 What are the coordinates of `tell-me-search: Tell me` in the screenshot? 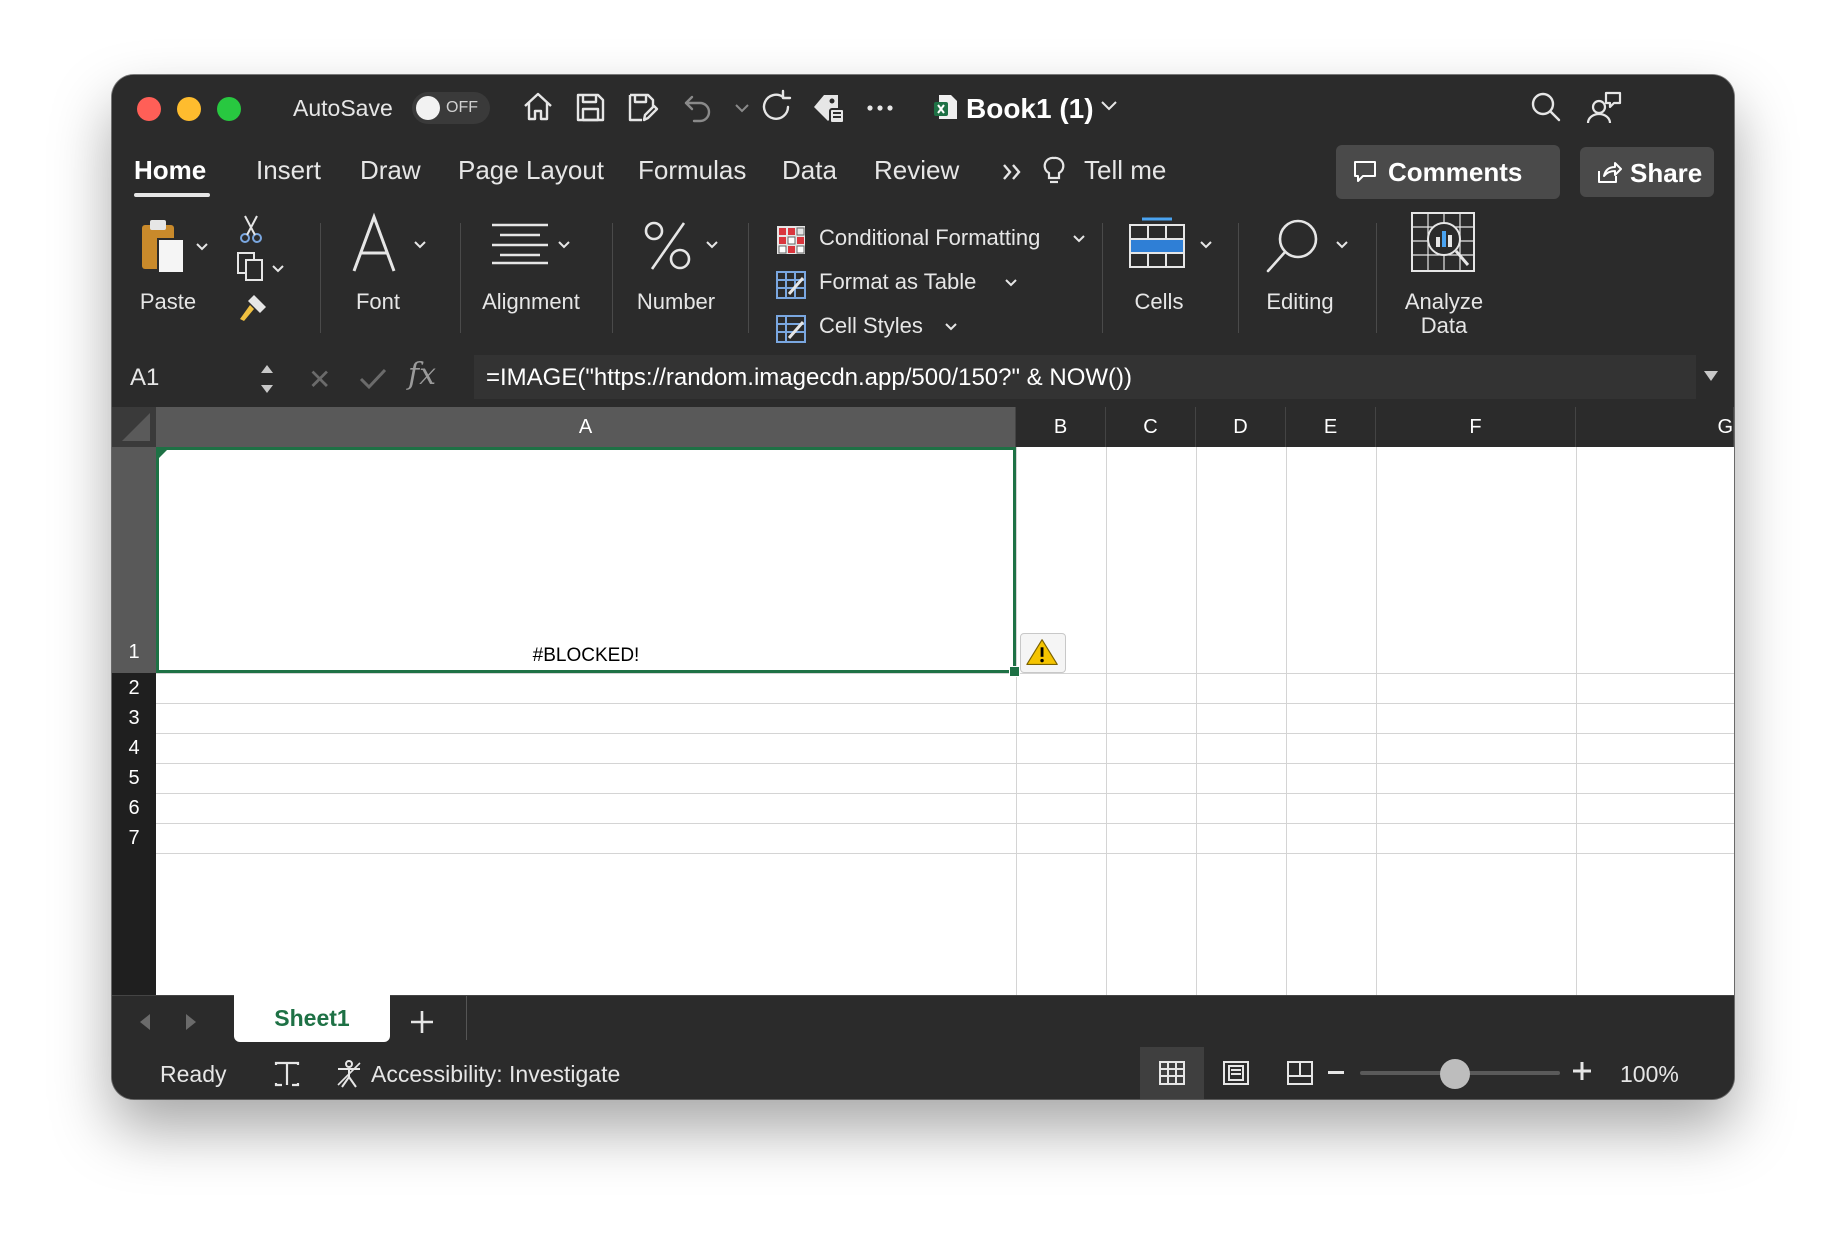 It's located at (1125, 170).